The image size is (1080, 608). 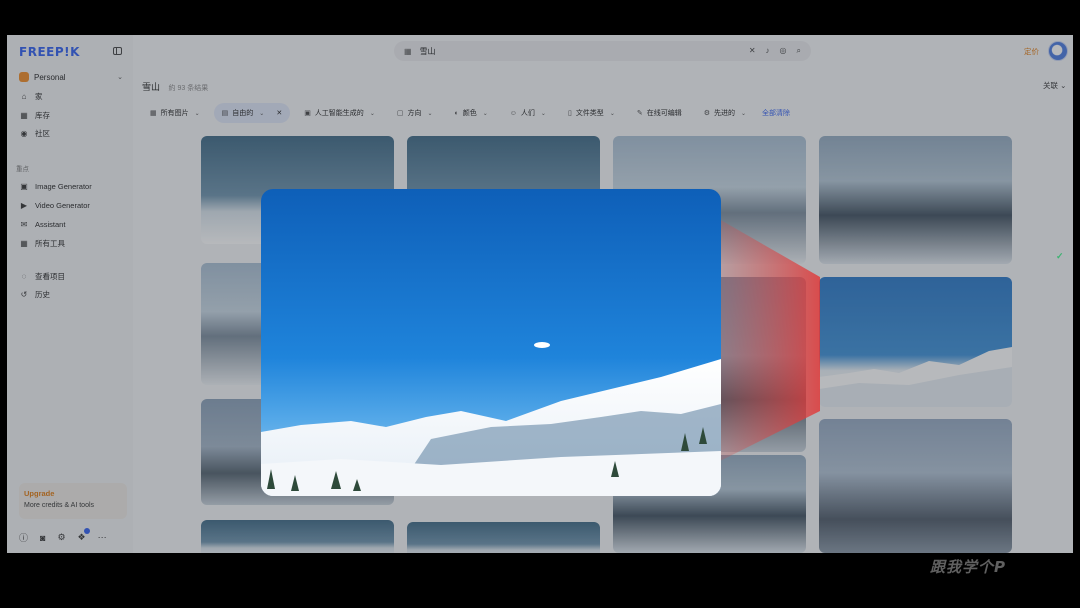 I want to click on pricing-link: 定价, so click(x=1031, y=51).